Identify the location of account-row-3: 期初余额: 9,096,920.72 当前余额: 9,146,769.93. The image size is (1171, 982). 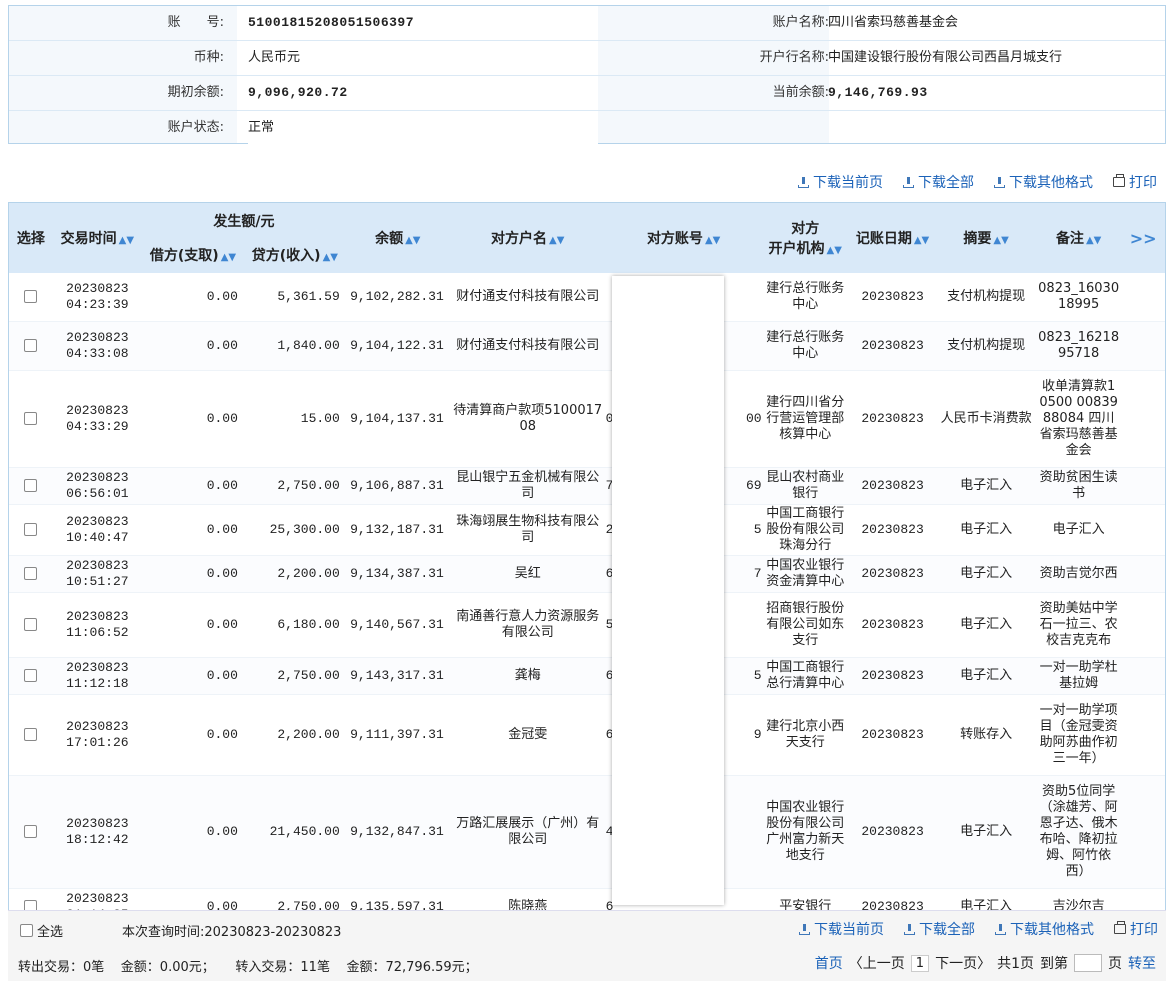
(587, 93).